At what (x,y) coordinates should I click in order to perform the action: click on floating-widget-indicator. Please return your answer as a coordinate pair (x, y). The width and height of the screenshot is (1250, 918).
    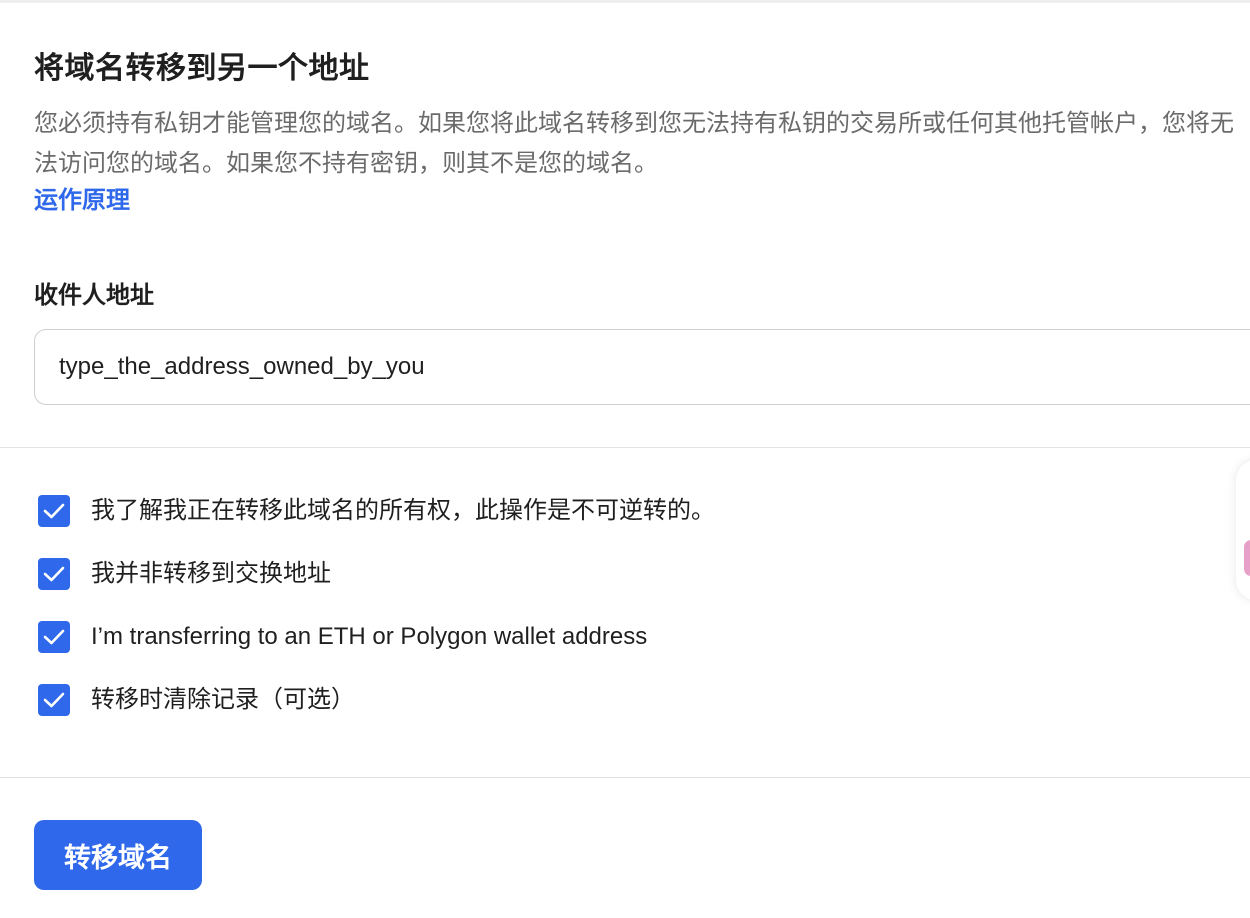
    Looking at the image, I should click on (1247, 558).